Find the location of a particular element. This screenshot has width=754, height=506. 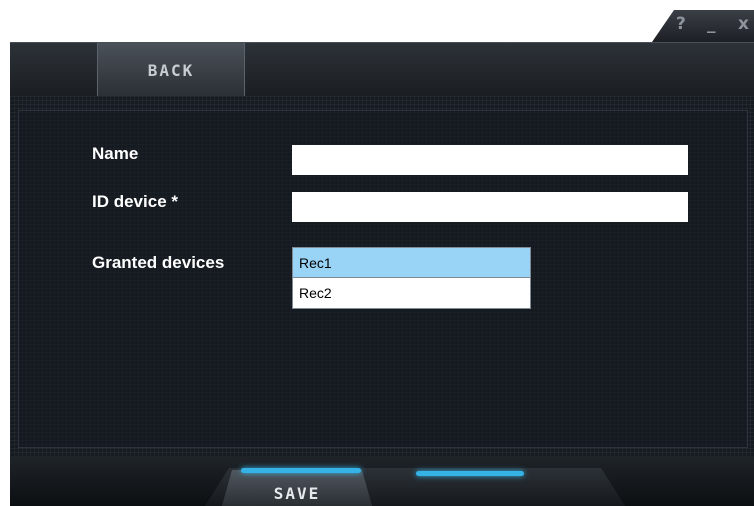

granted-devices-label: Granted devices is located at coordinates (158, 262).